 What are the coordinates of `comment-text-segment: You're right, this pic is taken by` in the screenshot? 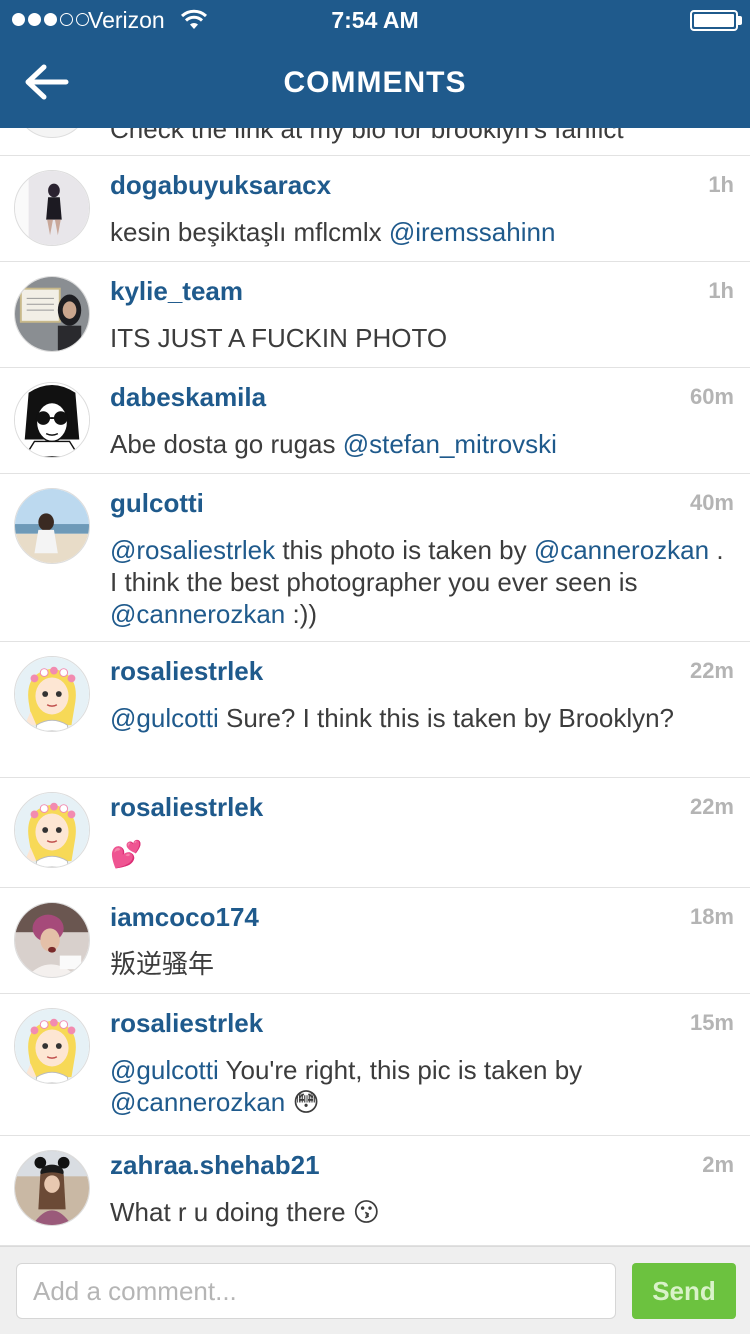 It's located at (400, 1070).